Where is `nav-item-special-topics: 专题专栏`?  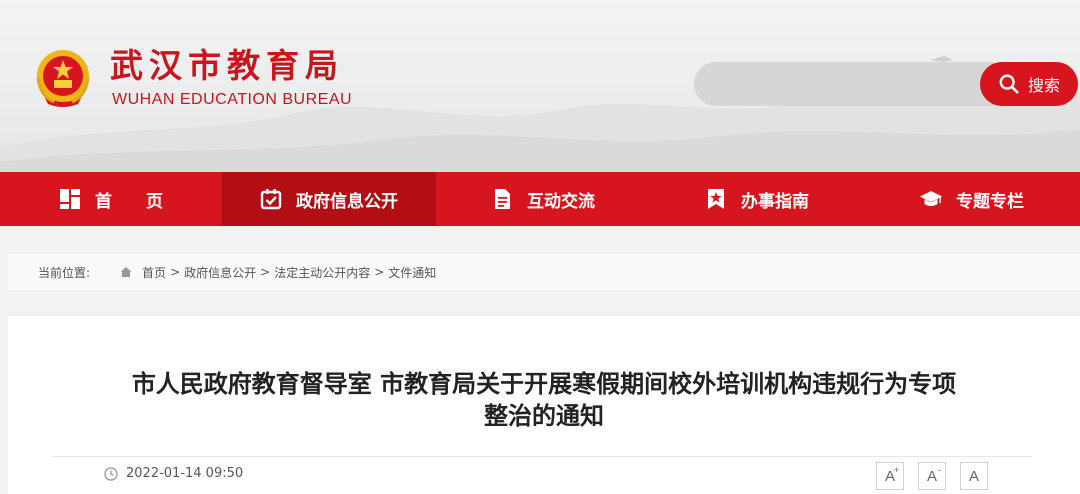
nav-item-special-topics: 专题专栏 is located at coordinates (972, 199).